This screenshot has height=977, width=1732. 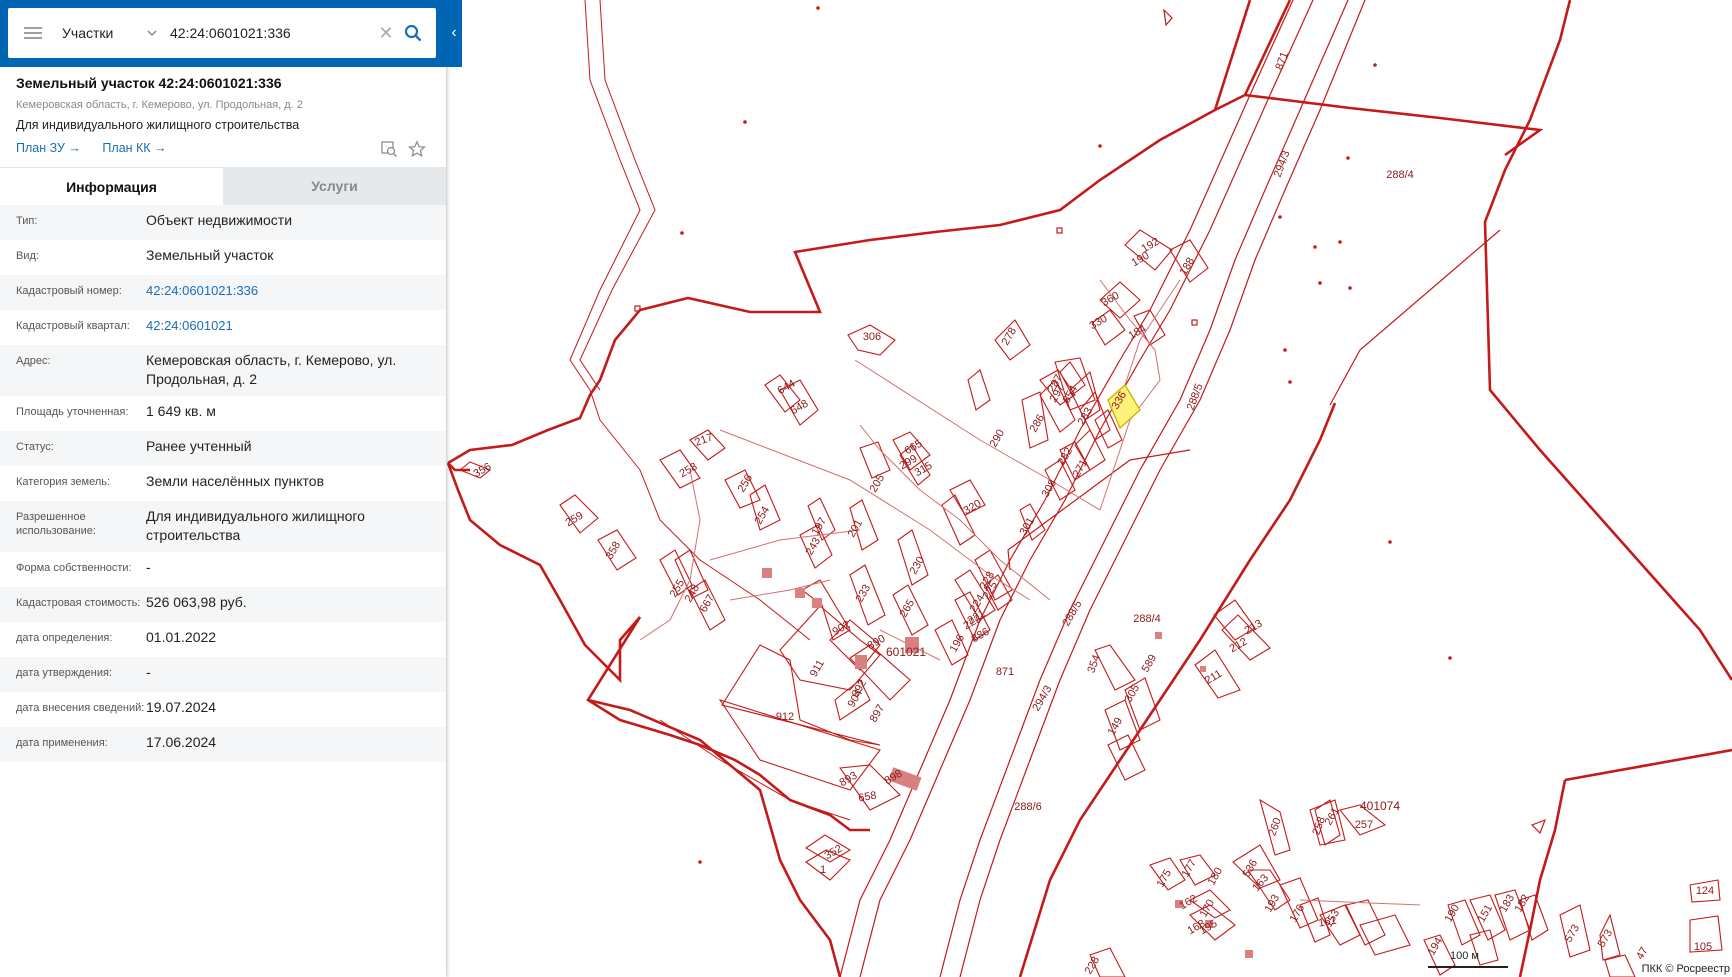 I want to click on parcel-label: 360, so click(x=1111, y=300).